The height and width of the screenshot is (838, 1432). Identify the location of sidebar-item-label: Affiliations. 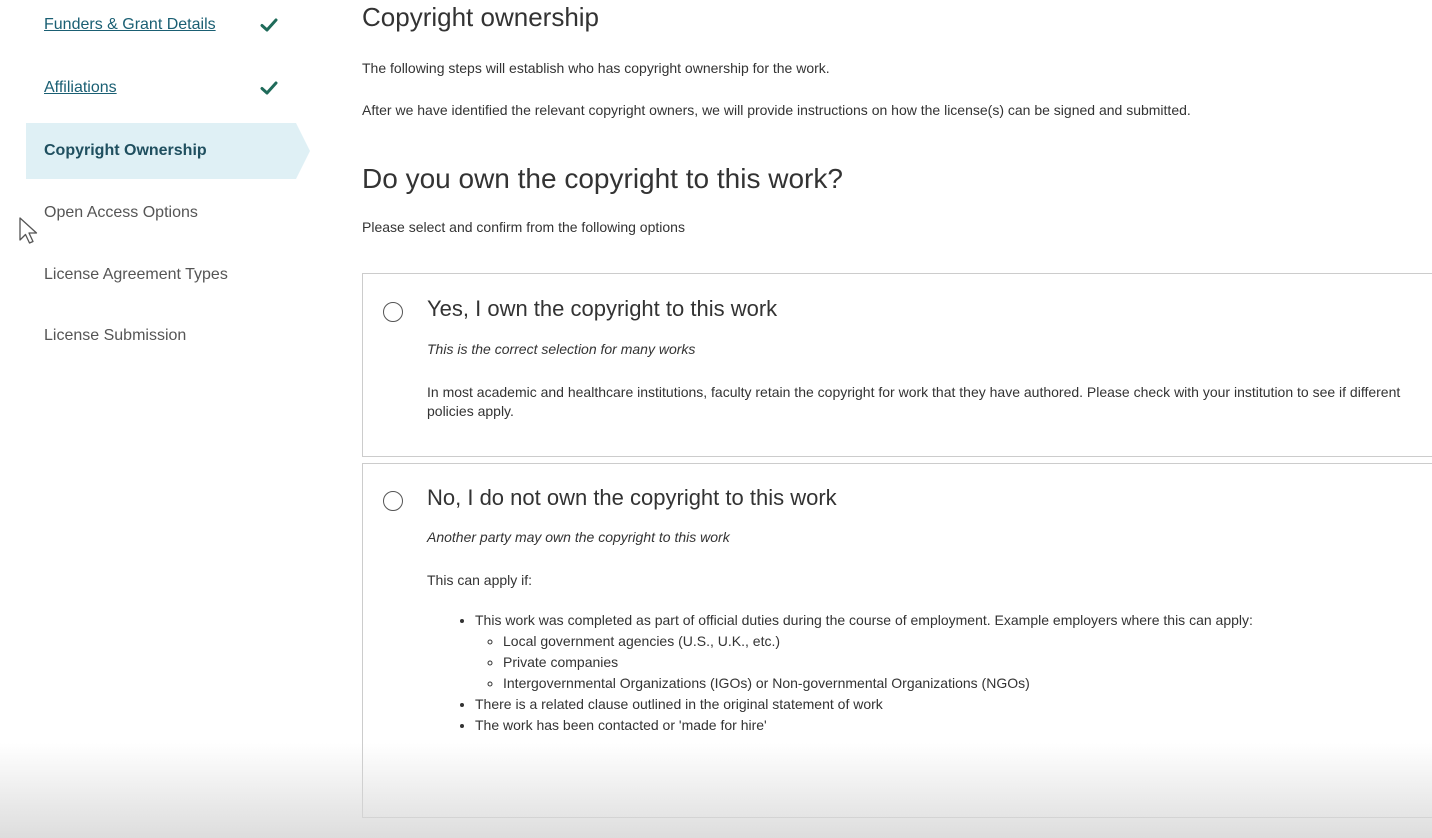
(80, 88).